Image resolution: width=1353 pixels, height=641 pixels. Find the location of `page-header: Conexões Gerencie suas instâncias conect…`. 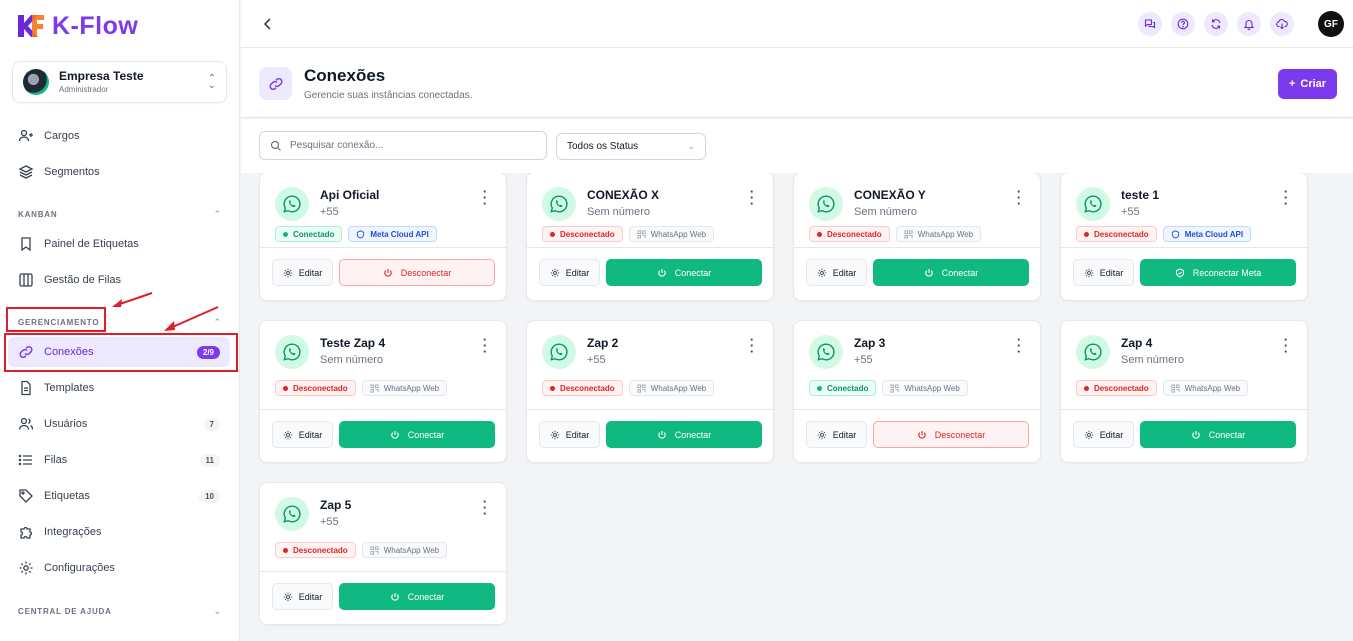

page-header: Conexões Gerencie suas instâncias conect… is located at coordinates (797, 83).